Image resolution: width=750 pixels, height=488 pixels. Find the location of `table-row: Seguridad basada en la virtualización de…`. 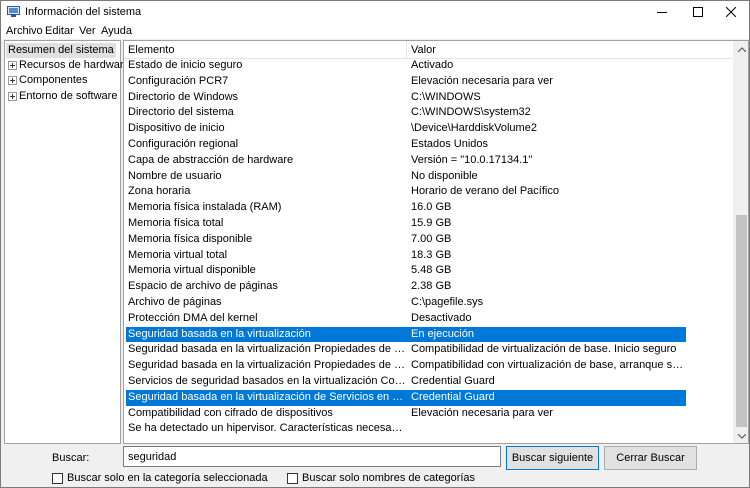

table-row: Seguridad basada en la virtualización de… is located at coordinates (406, 397).